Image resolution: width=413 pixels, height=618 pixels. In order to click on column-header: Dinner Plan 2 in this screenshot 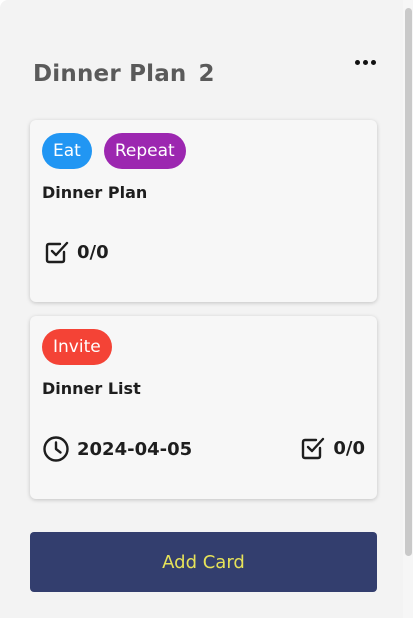, I will do `click(183, 74)`.